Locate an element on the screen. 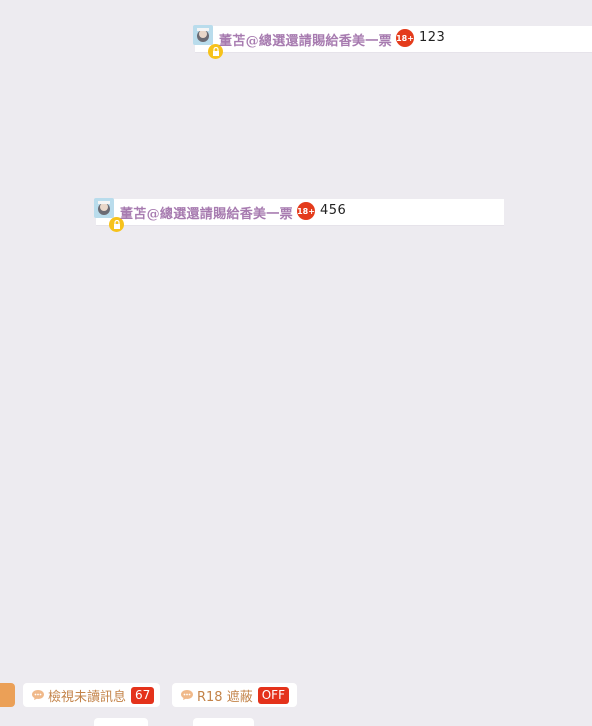  view-unread-button: 檢視未讀訊息 67 is located at coordinates (91, 695).